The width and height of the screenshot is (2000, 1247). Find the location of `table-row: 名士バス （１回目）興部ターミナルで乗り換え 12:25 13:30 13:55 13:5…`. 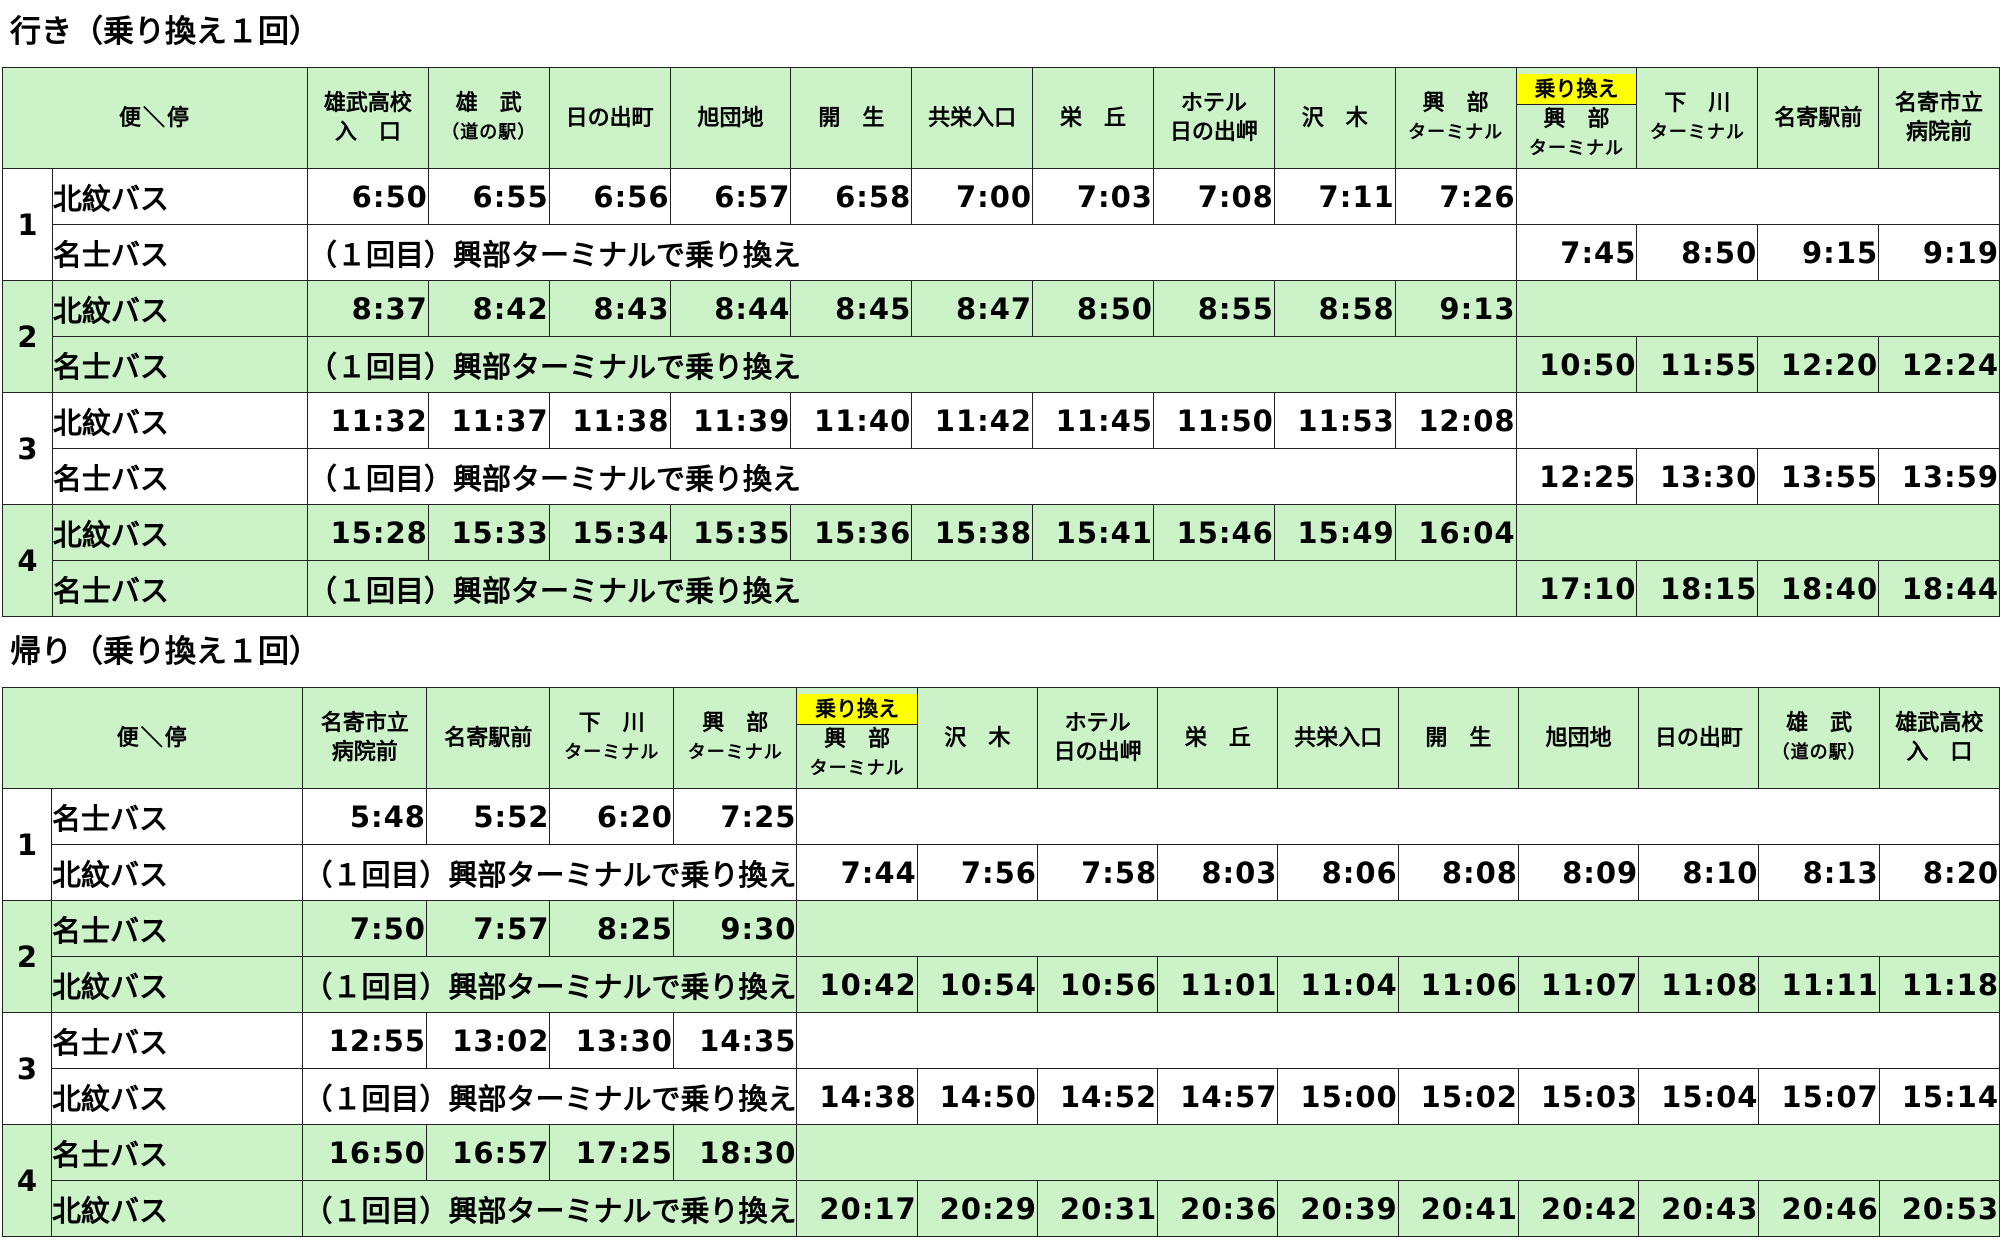

table-row: 名士バス （１回目）興部ターミナルで乗り換え 12:25 13:30 13:55 13:5… is located at coordinates (1001, 476).